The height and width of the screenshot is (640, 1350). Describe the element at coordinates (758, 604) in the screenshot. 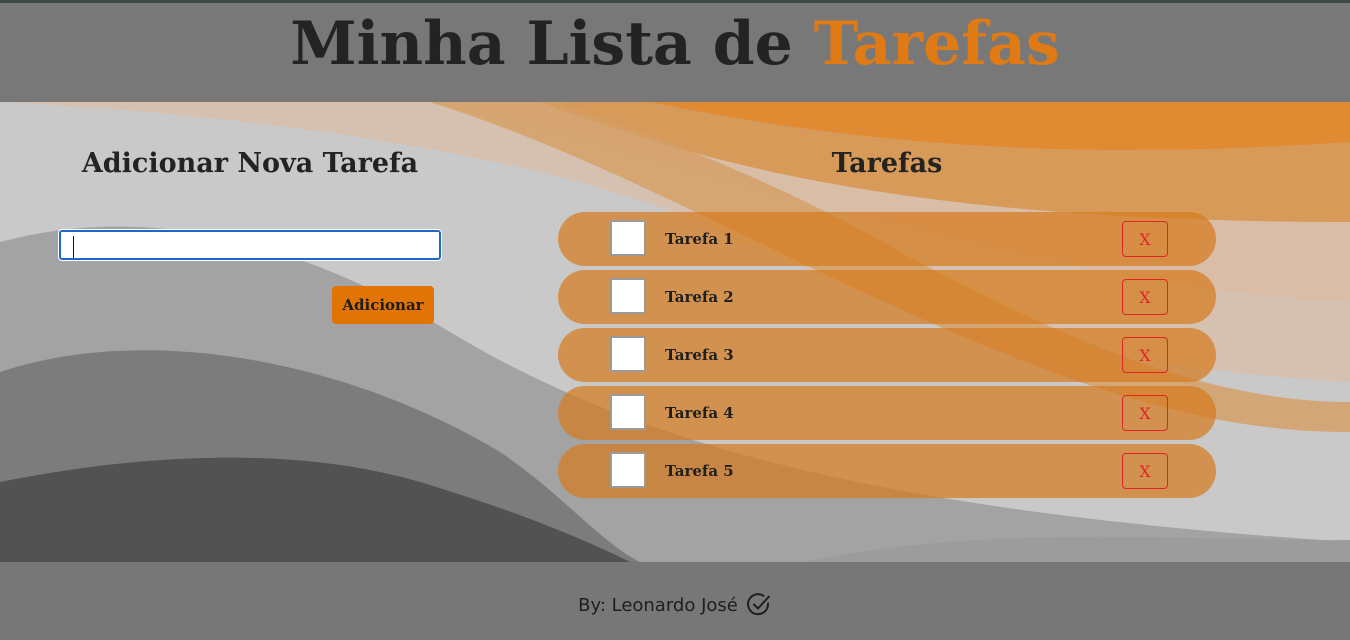

I see `check-circle-icon` at that location.